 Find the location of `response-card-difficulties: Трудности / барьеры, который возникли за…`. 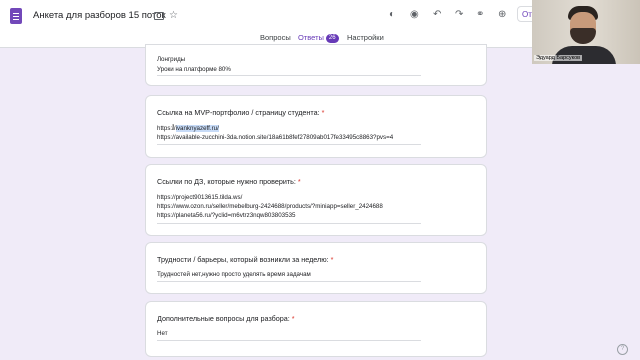

response-card-difficulties: Трудности / барьеры, который возникли за… is located at coordinates (316, 268).